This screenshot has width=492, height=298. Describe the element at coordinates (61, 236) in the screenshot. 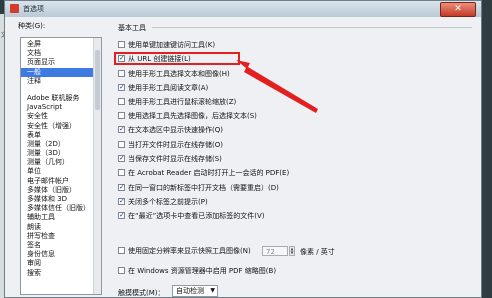

I see `category-item: 拼写检查` at that location.